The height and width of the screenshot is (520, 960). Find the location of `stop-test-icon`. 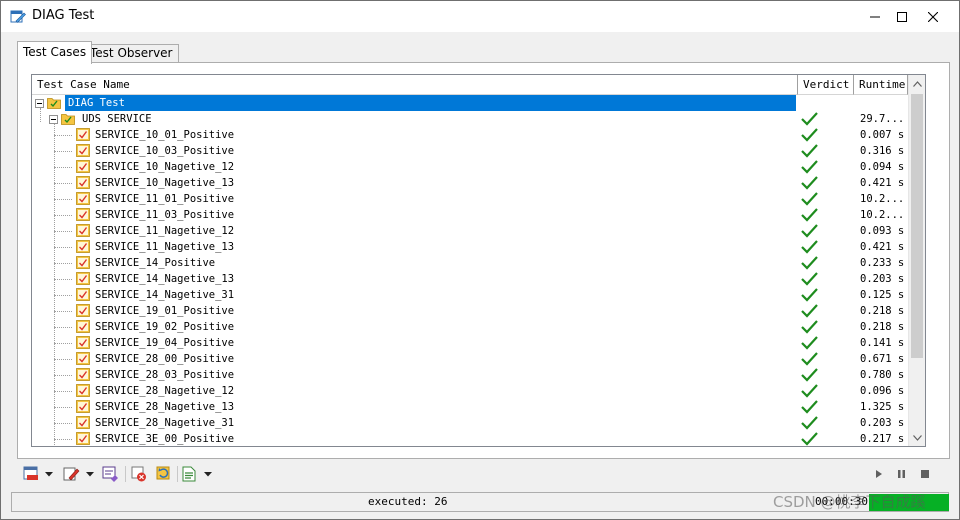

stop-test-icon is located at coordinates (138, 474).